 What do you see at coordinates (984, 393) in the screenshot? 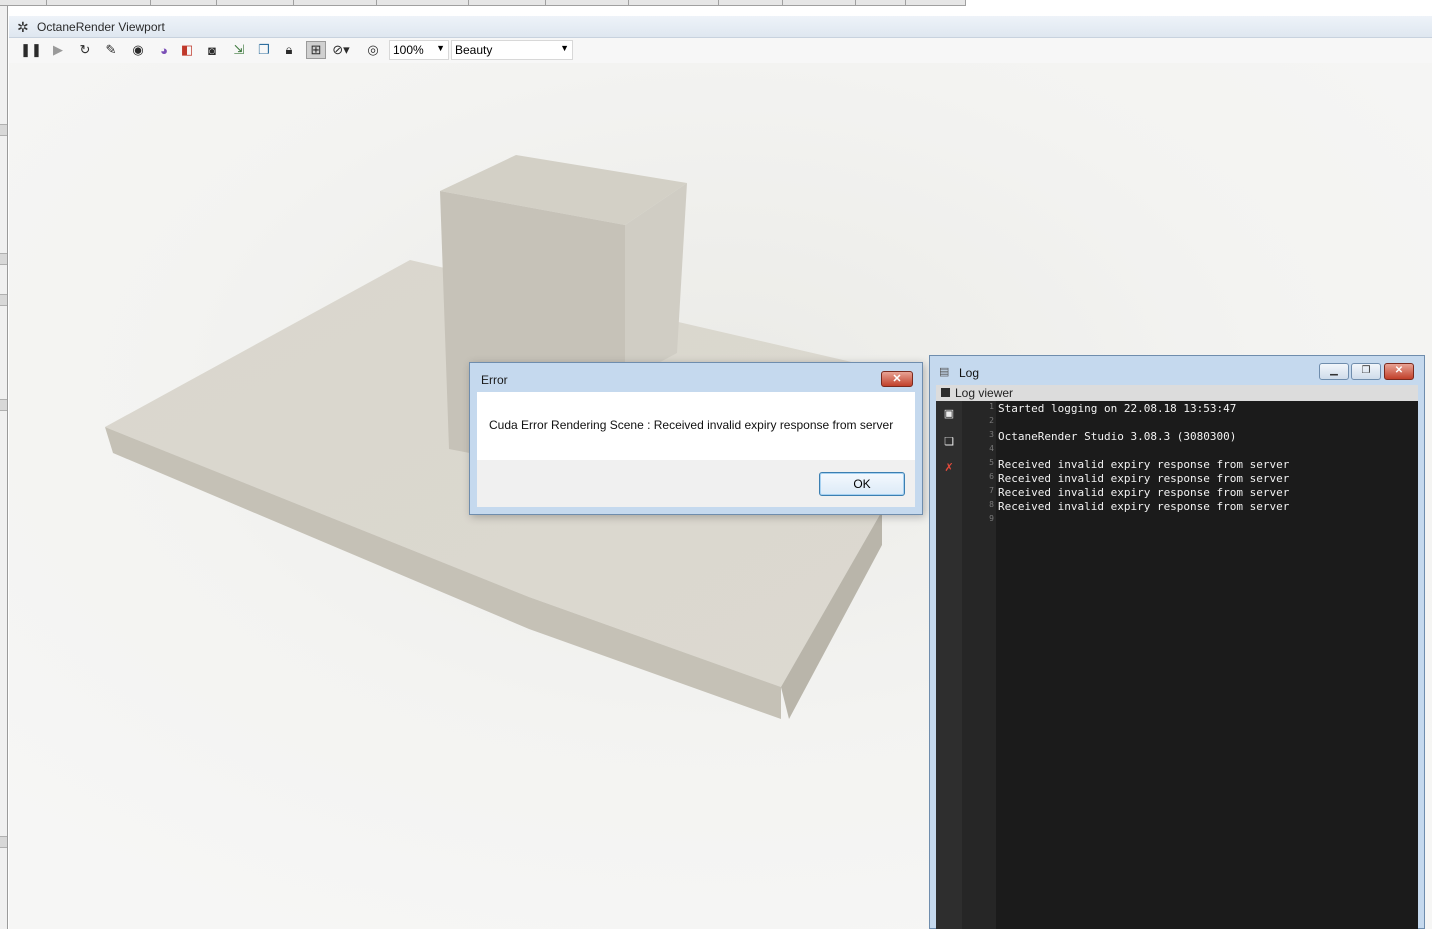
I see `log-viewer-label: Log viewer` at bounding box center [984, 393].